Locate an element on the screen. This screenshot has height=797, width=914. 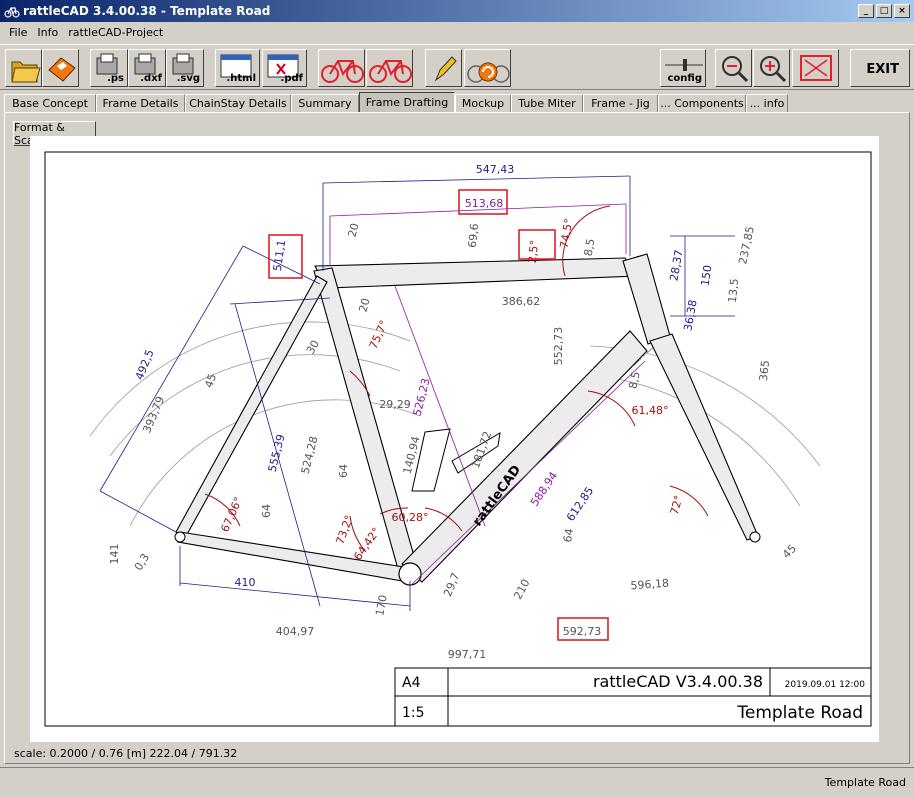
dimension-top-length: 547,43 is located at coordinates (495, 169).